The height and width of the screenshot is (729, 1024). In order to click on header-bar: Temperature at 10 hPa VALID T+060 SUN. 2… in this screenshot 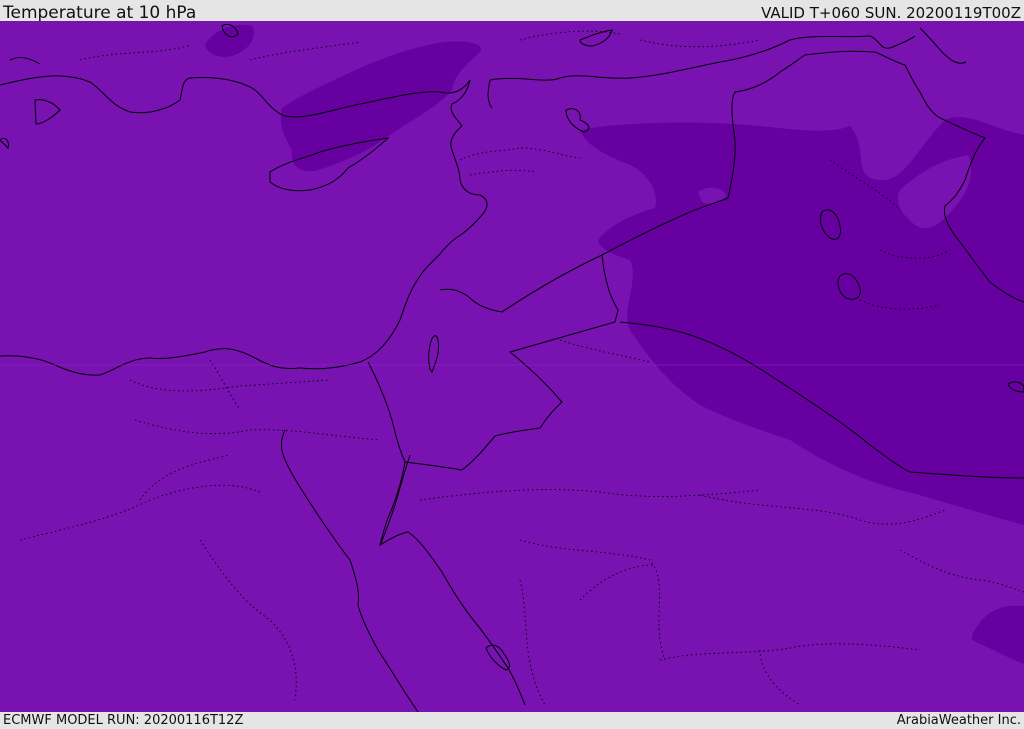, I will do `click(512, 11)`.